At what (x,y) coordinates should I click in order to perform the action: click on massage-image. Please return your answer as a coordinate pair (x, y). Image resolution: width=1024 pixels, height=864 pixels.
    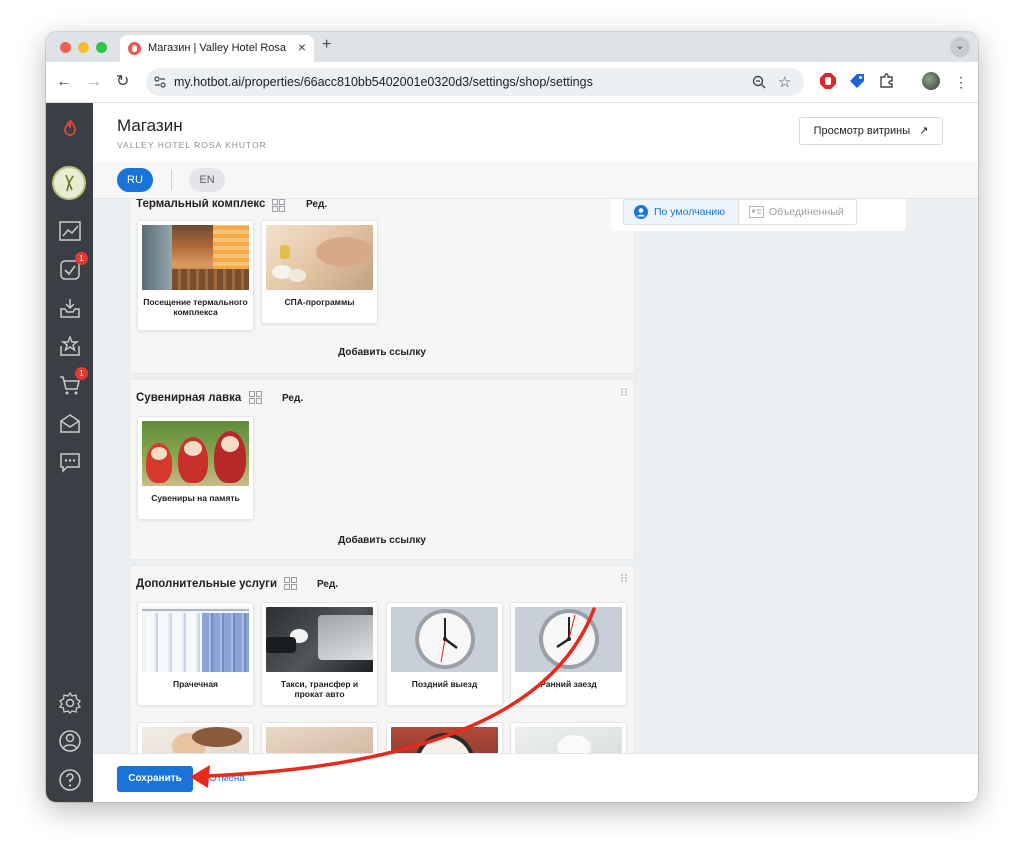
    Looking at the image, I should click on (319, 740).